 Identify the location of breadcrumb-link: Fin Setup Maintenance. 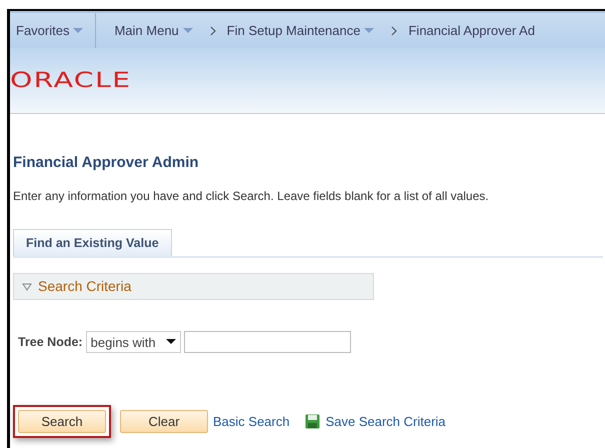
(293, 30).